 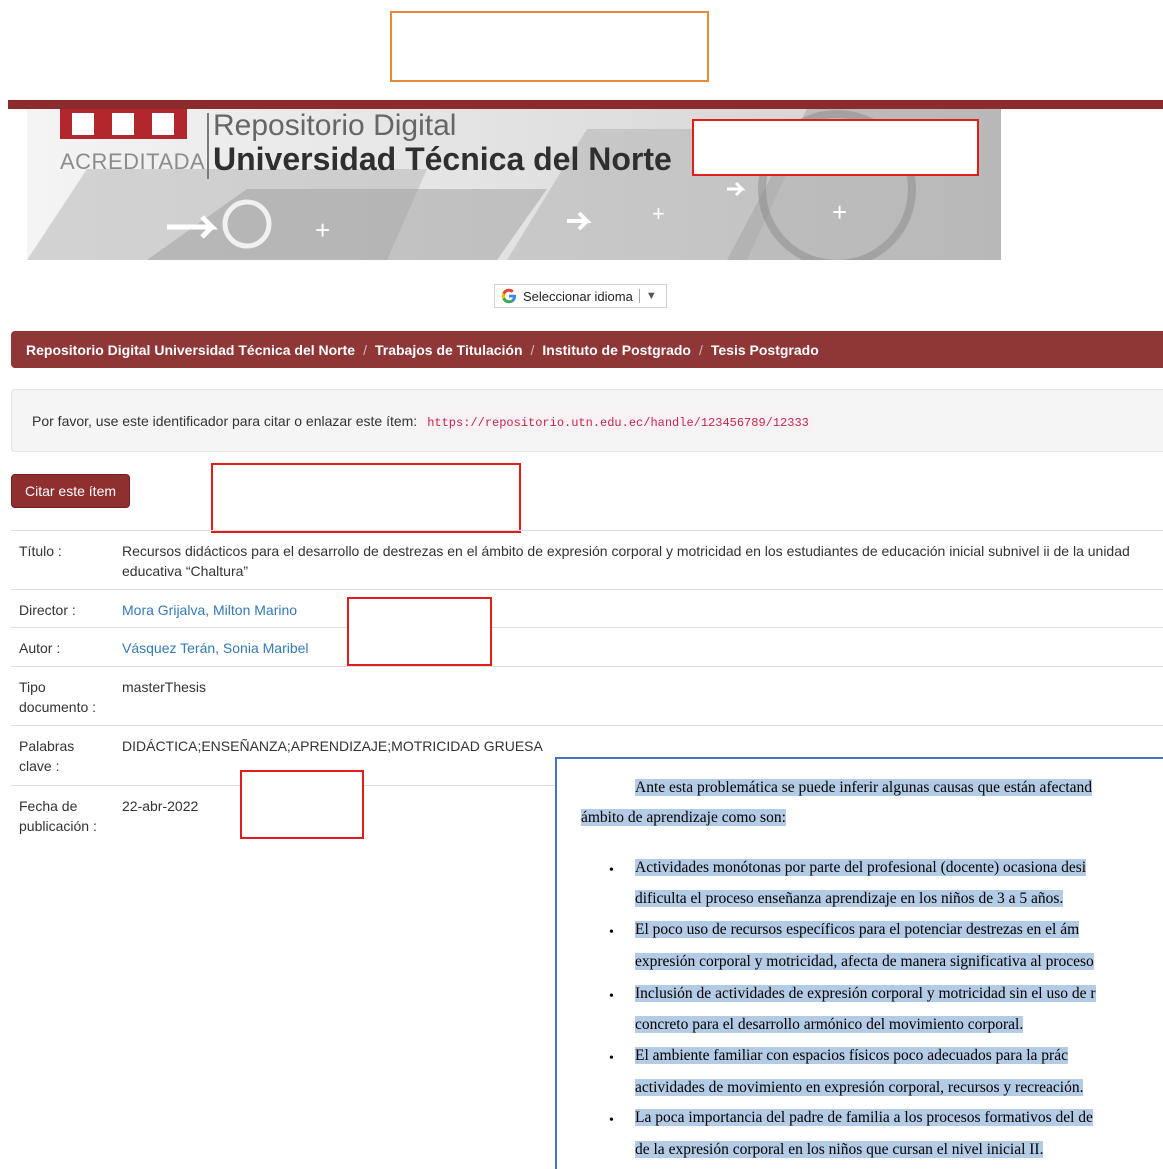 I want to click on keywords-label: Palabras clave :, so click(x=47, y=756).